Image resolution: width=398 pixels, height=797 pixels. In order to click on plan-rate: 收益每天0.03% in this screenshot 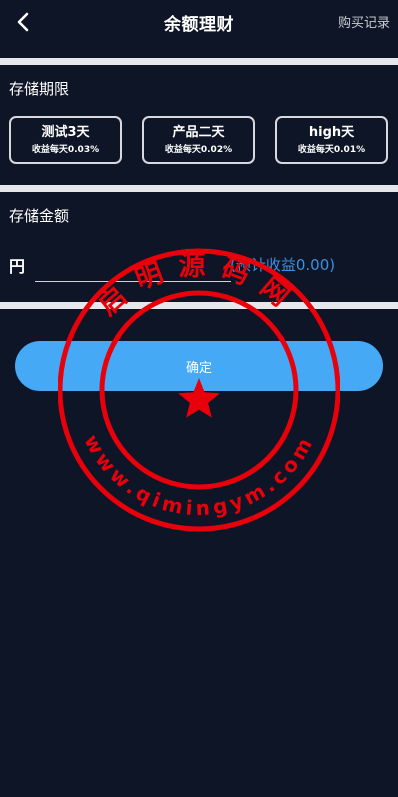, I will do `click(65, 149)`.